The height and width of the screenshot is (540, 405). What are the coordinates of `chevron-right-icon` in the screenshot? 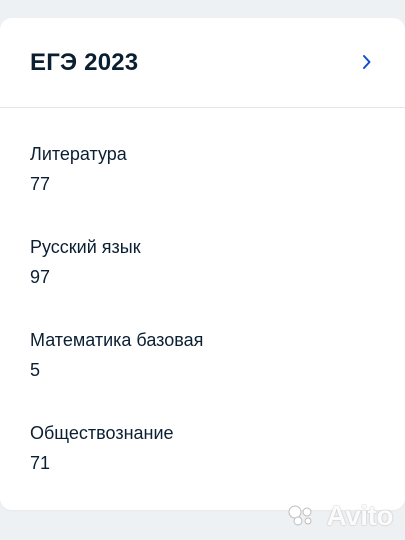 It's located at (367, 62).